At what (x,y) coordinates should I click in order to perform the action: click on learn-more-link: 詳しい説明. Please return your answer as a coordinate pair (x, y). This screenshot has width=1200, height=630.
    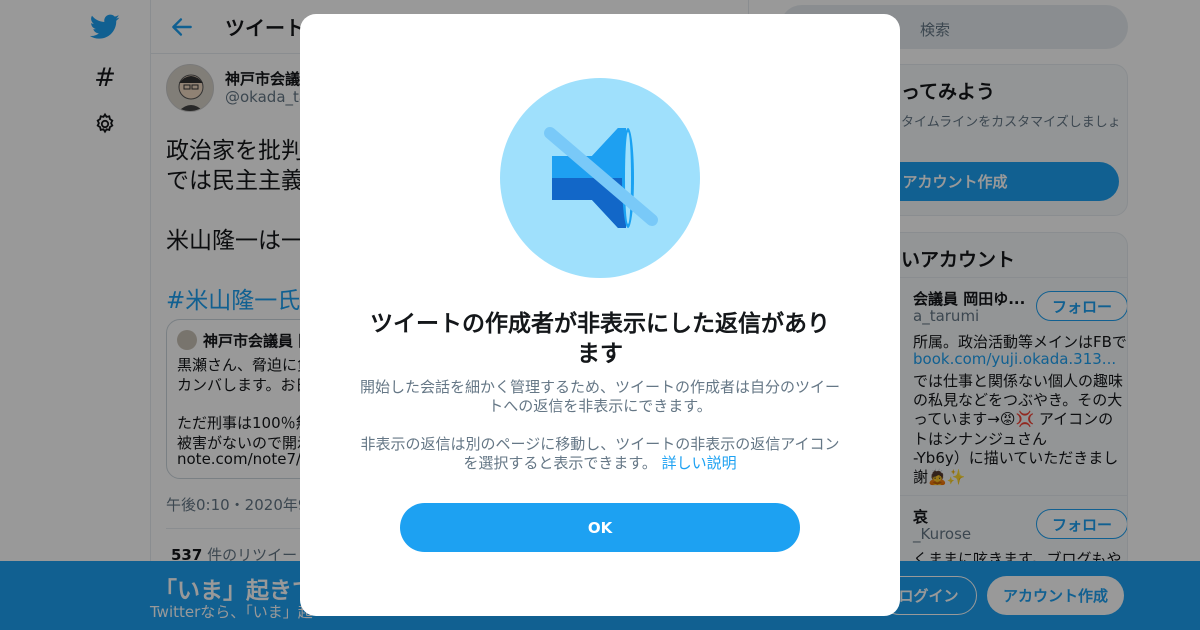
    Looking at the image, I should click on (699, 463).